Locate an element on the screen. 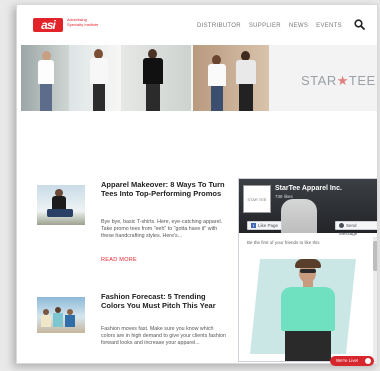 This screenshot has width=380, height=371. nav-distributor: DISTRIBUTOR is located at coordinates (219, 26).